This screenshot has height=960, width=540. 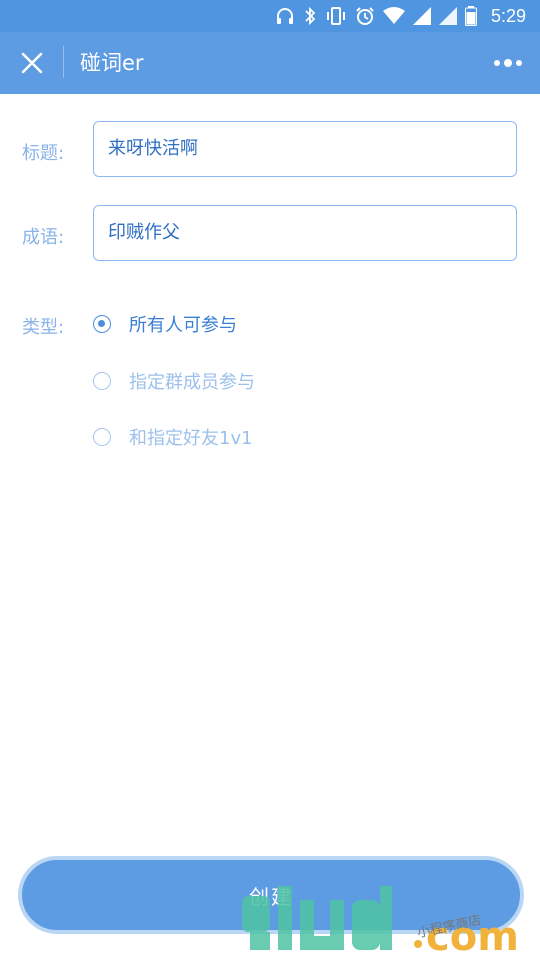 I want to click on more-button, so click(x=508, y=63).